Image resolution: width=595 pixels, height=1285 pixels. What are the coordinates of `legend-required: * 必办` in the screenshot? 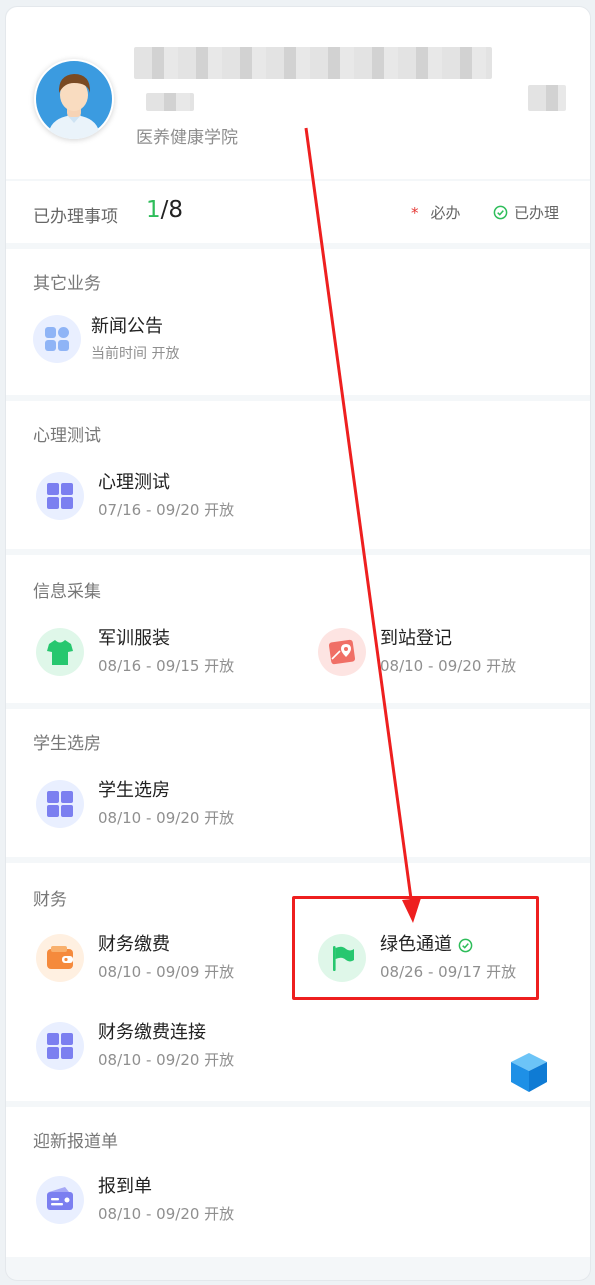 It's located at (436, 212).